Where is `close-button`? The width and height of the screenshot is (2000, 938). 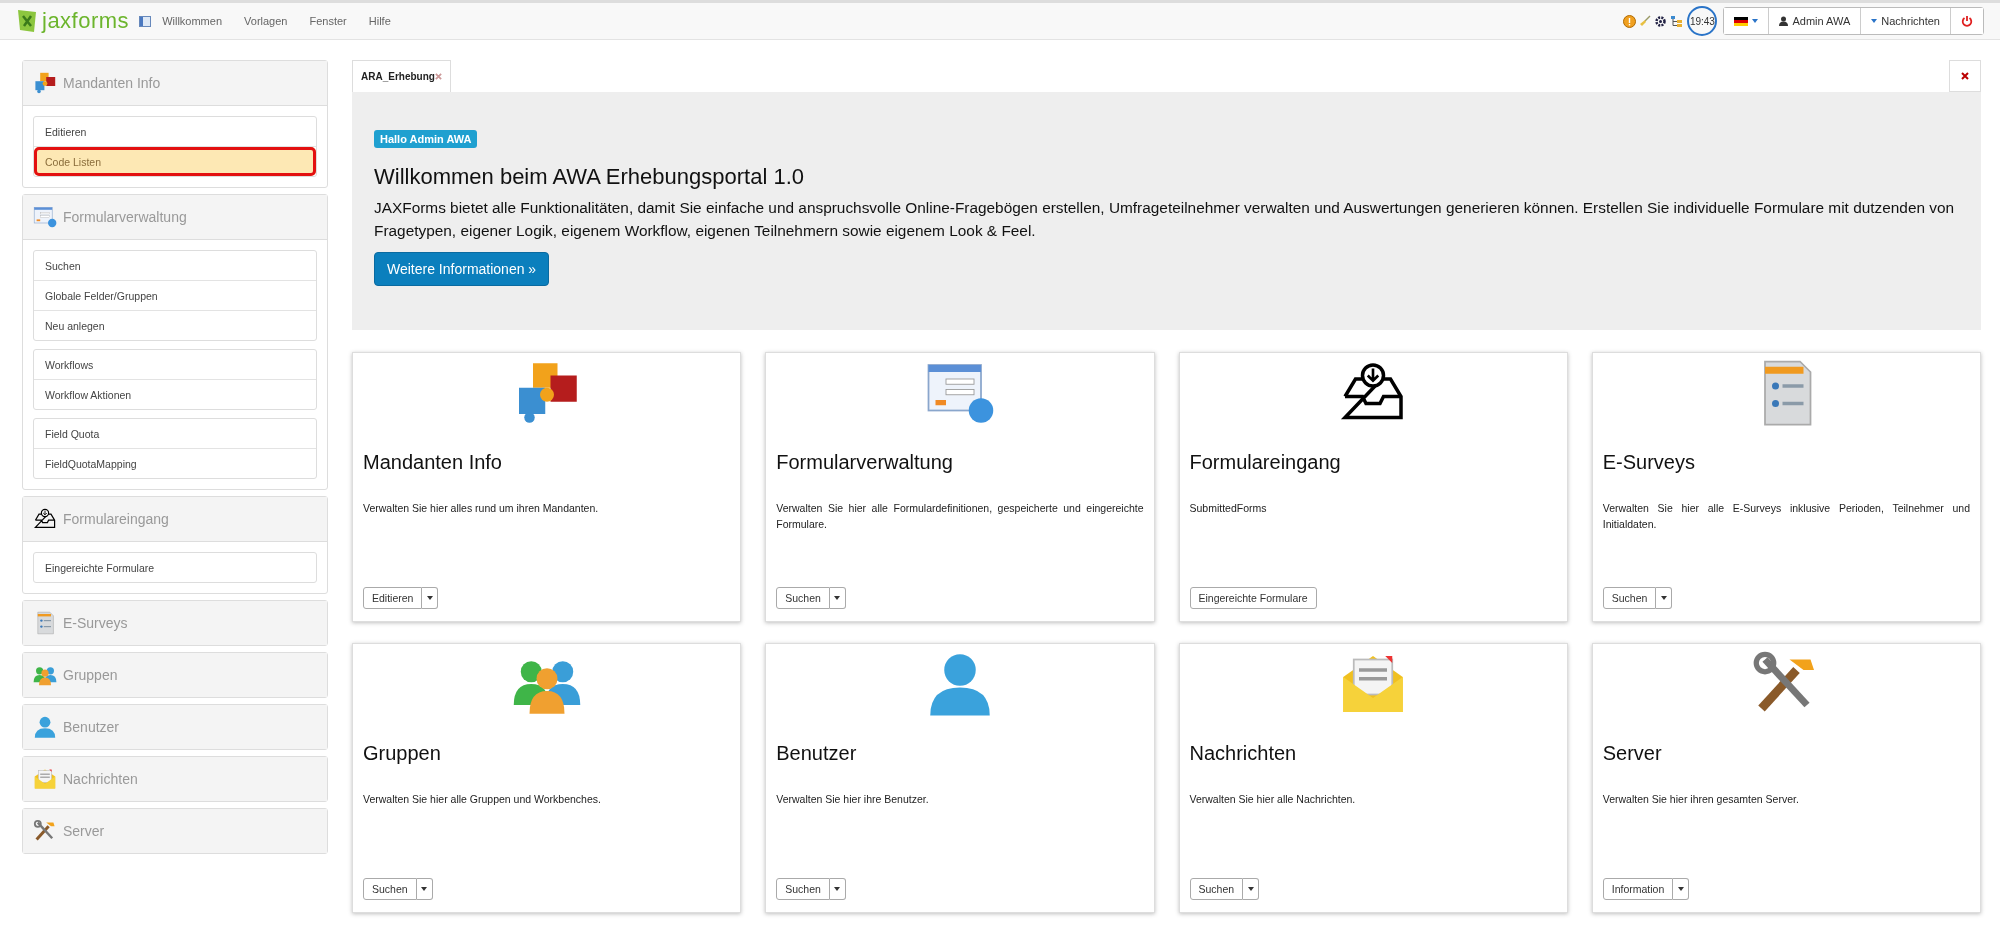 close-button is located at coordinates (1965, 76).